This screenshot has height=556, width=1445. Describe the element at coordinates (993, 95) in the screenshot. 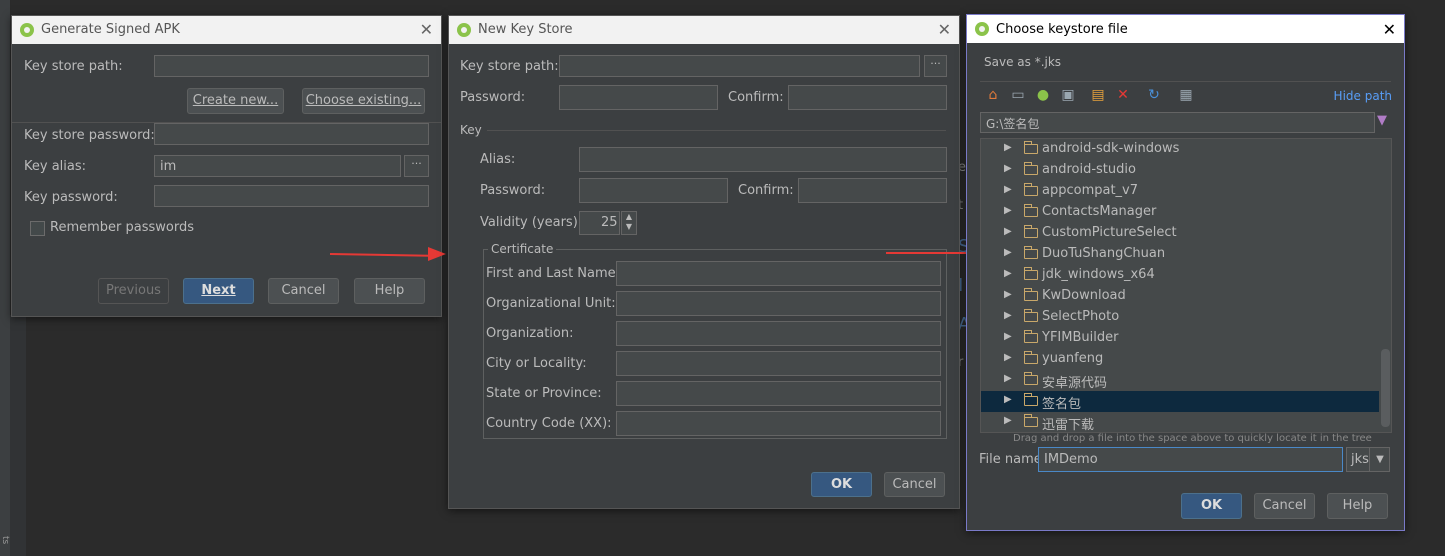

I see `home-icon: ⌂` at that location.